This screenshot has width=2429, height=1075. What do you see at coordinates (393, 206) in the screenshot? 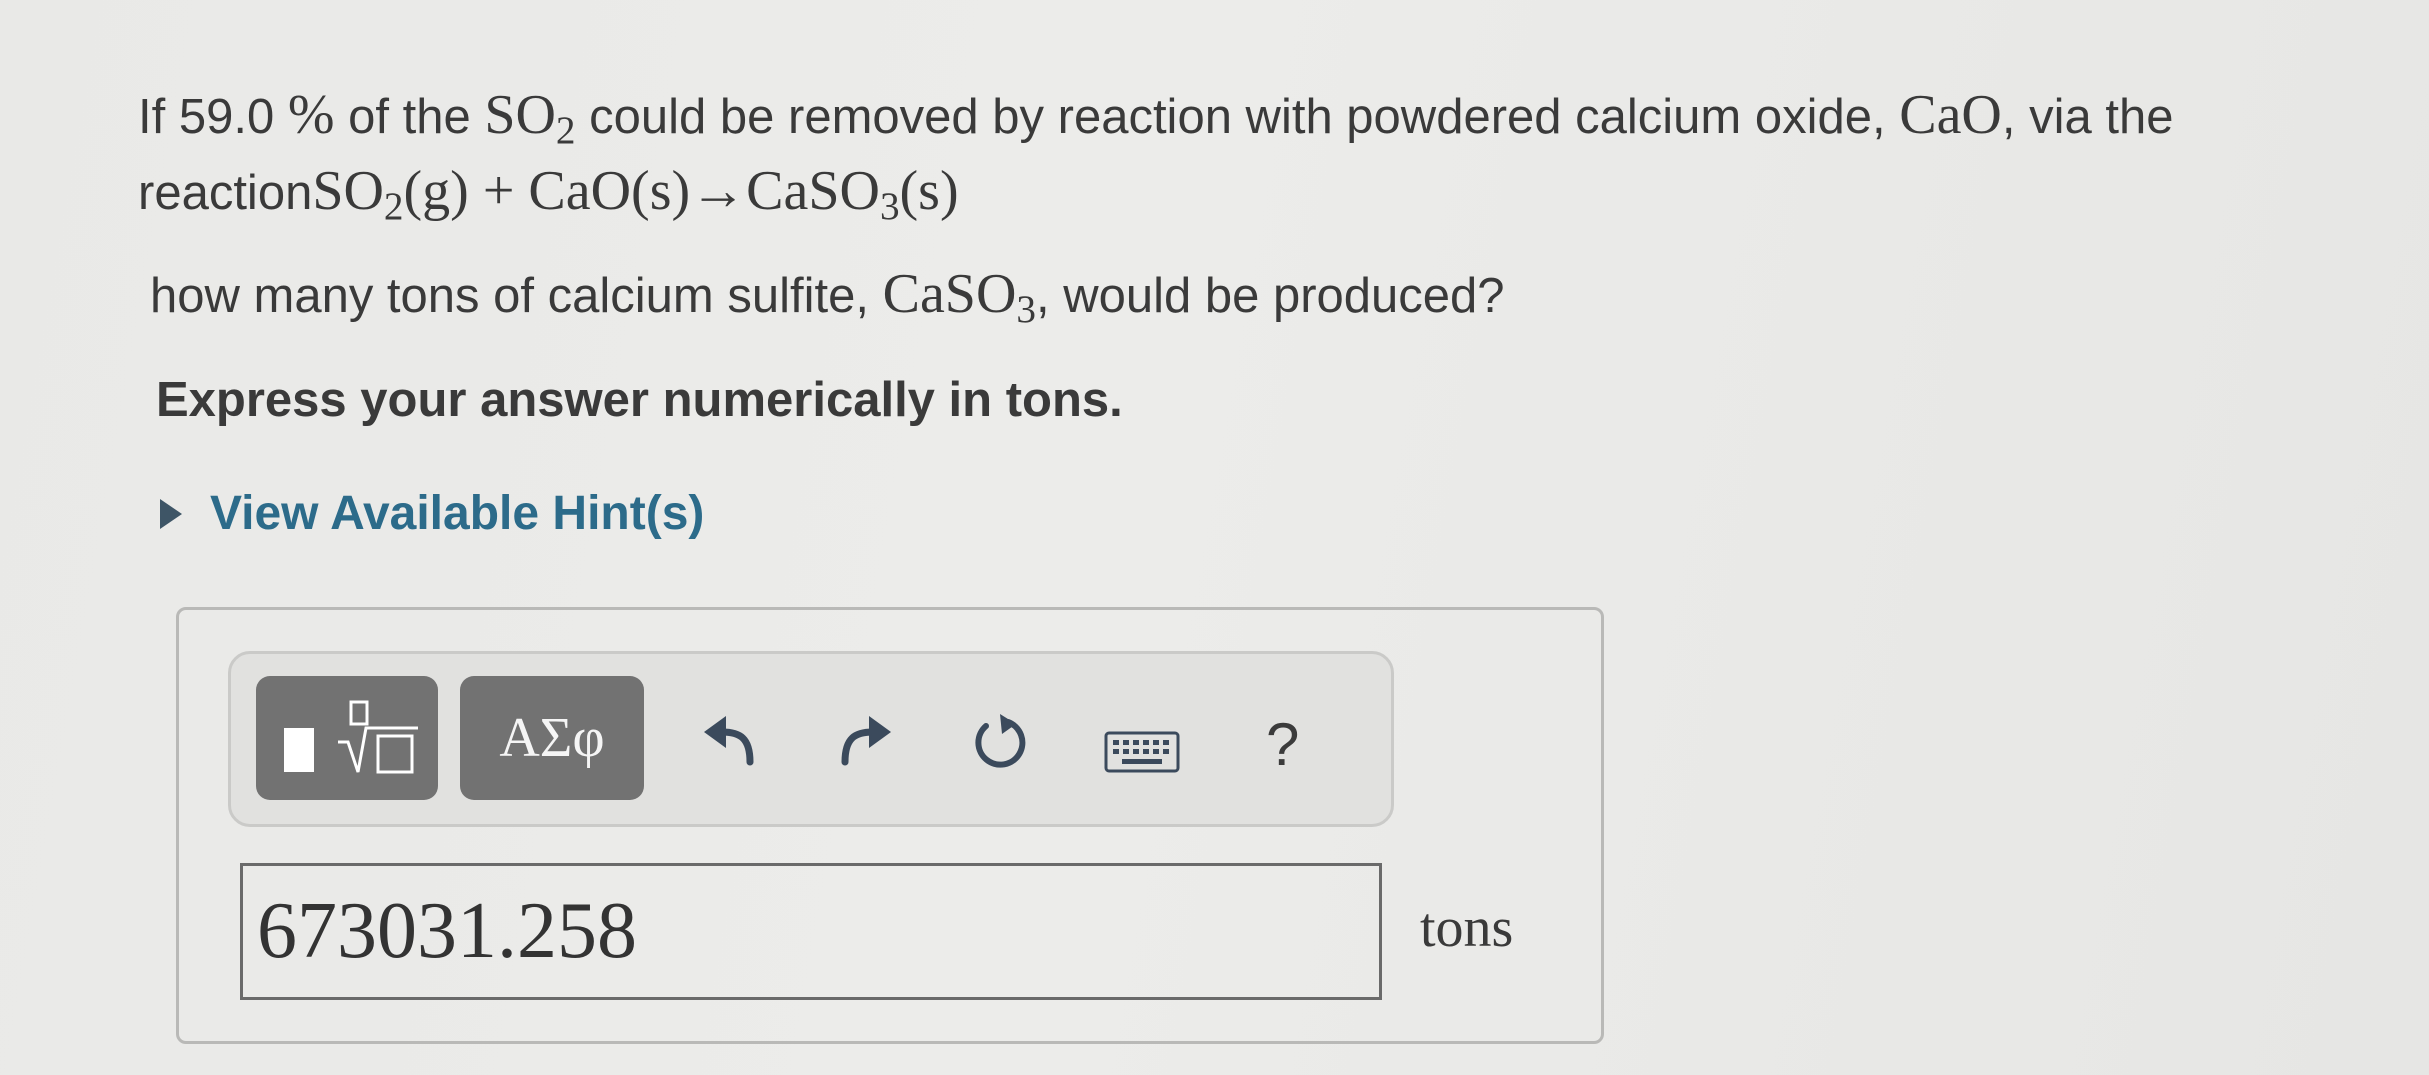
I see `eq-so2-subscript: 2` at bounding box center [393, 206].